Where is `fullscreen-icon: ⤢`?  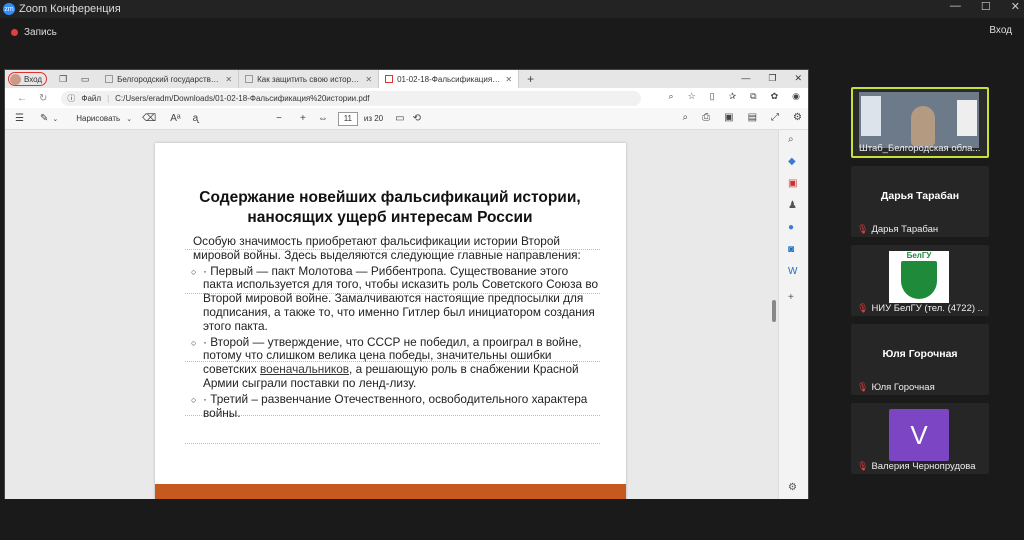
fullscreen-icon: ⤢ is located at coordinates (775, 117).